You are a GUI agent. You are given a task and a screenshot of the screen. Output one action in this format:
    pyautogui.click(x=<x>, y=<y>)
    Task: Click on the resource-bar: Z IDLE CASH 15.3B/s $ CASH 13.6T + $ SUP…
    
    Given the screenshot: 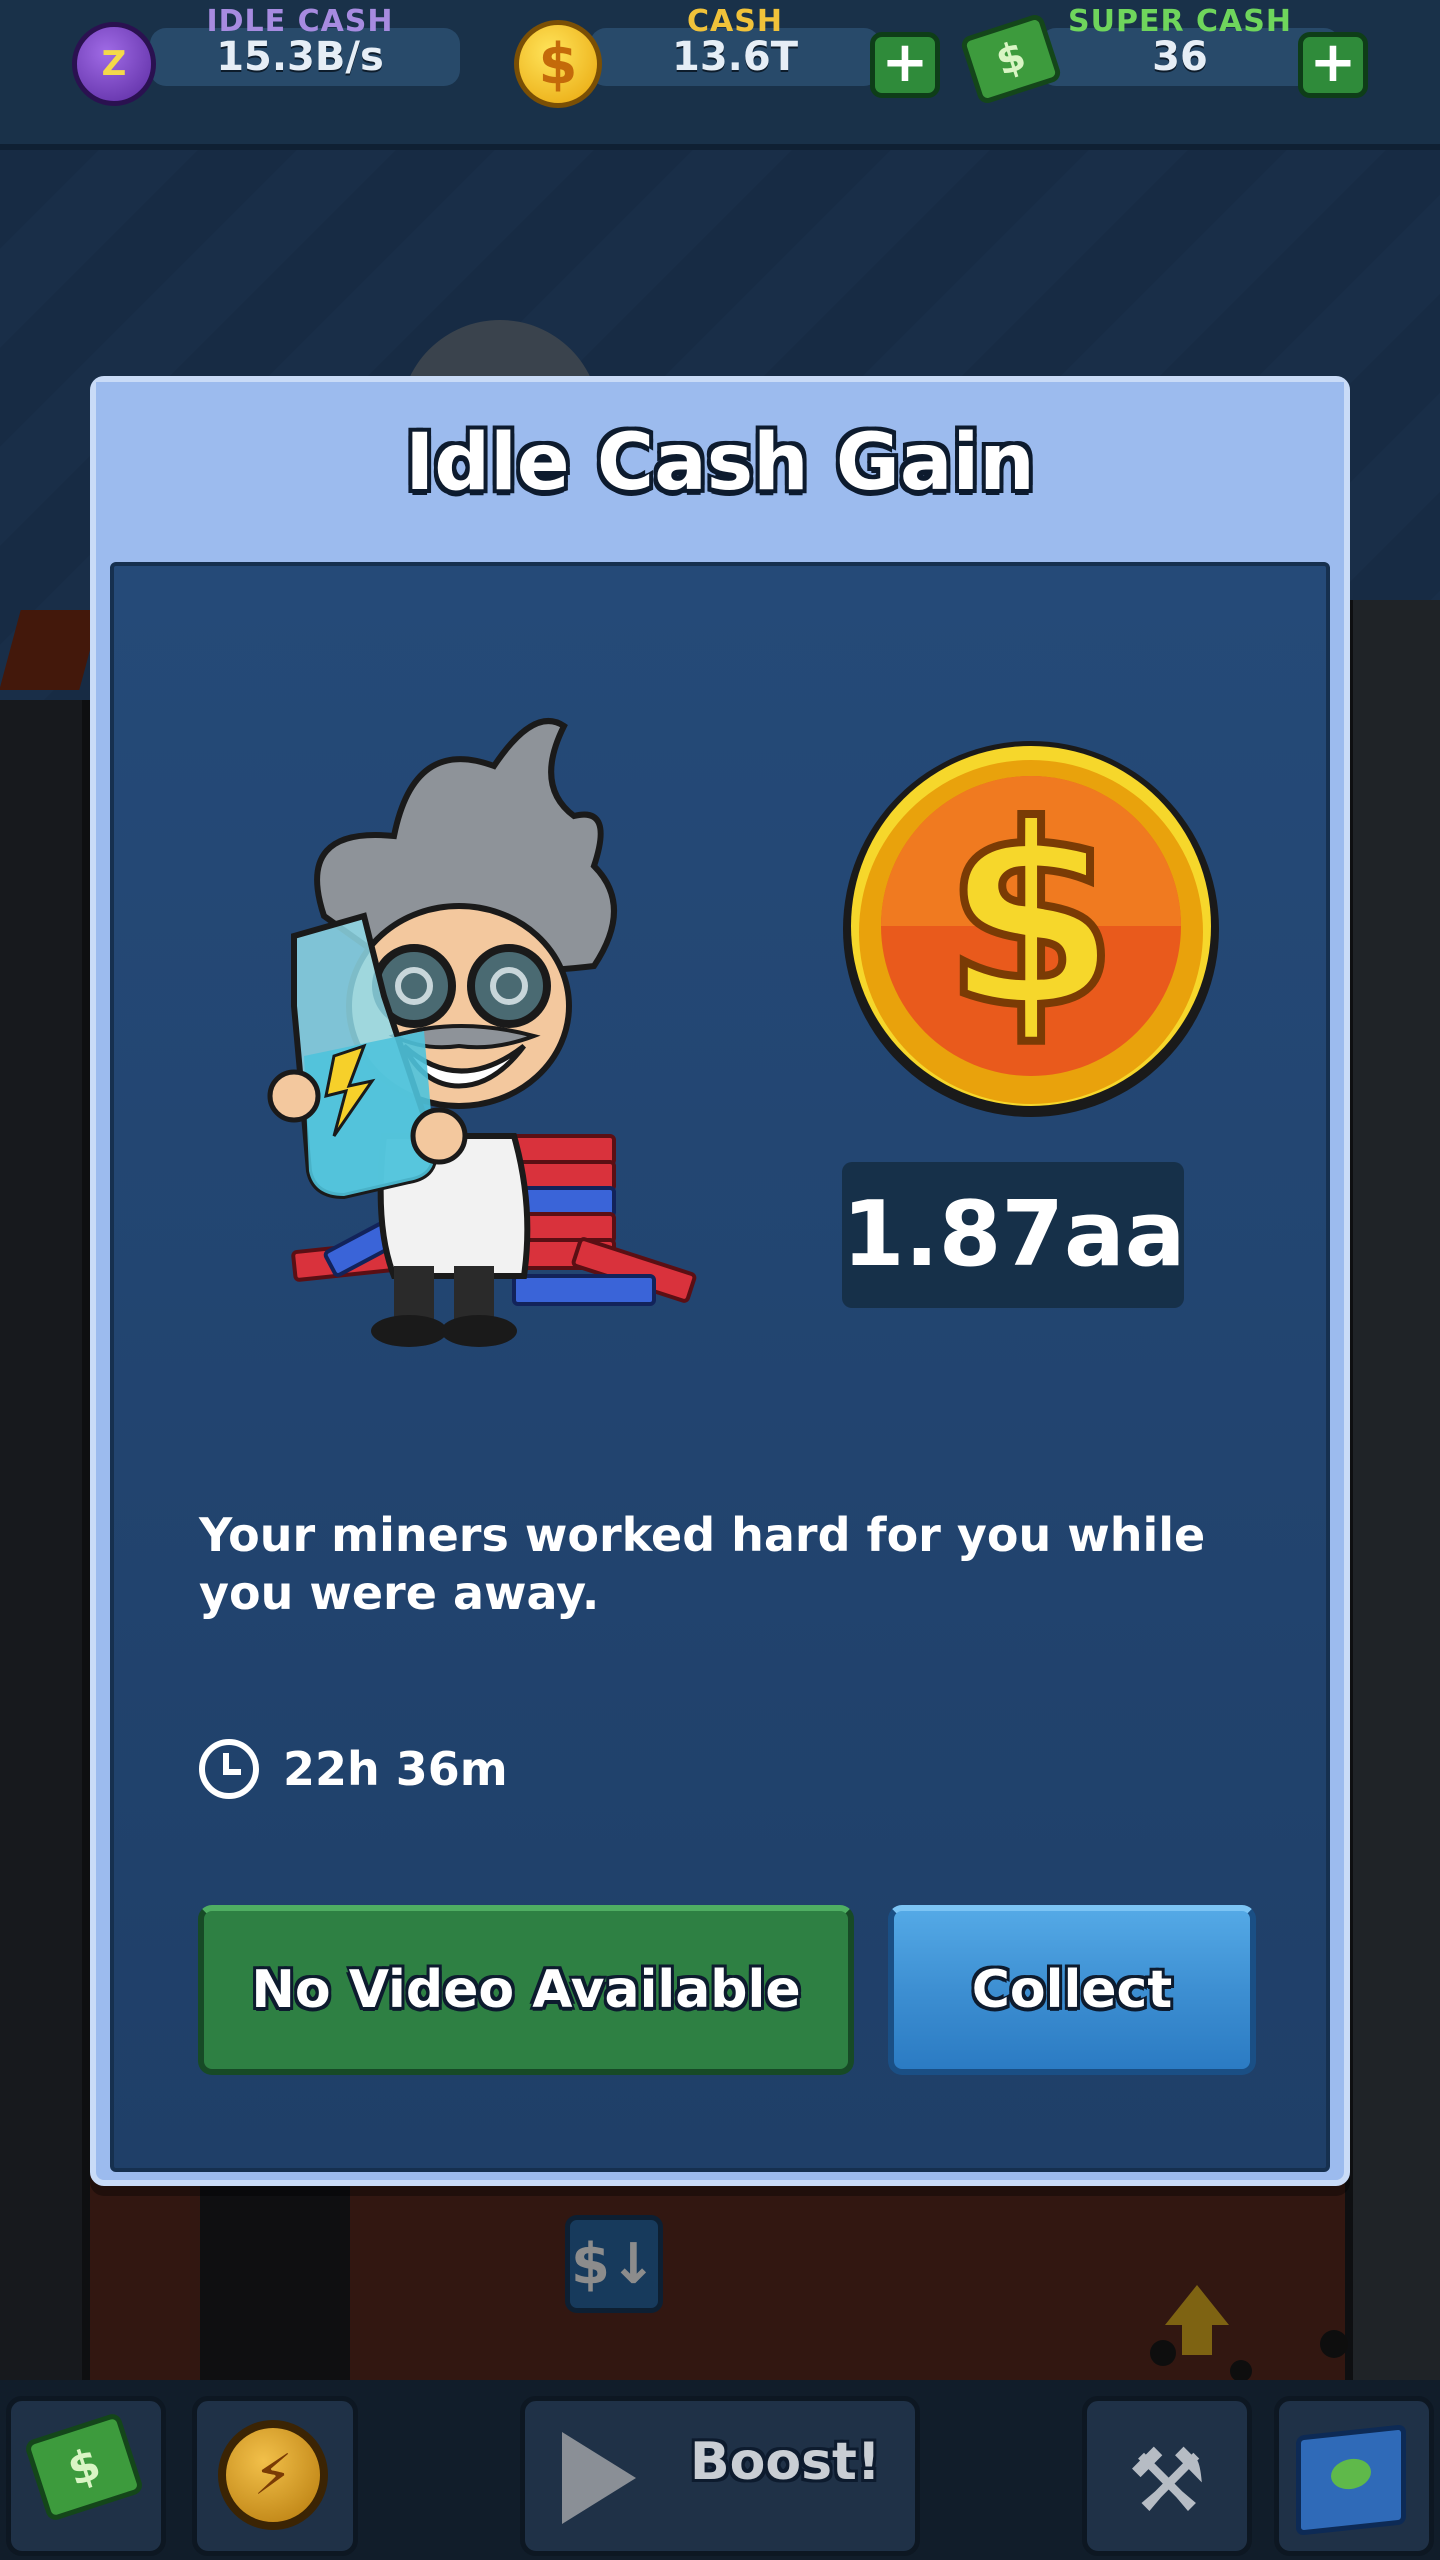 What is the action you would take?
    pyautogui.click(x=720, y=75)
    